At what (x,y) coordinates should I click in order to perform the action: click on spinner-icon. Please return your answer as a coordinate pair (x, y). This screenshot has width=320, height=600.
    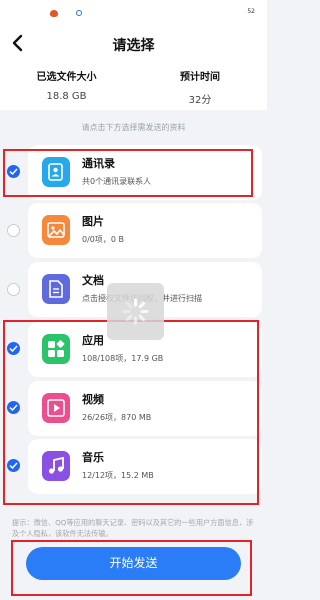
    Looking at the image, I should click on (135, 311).